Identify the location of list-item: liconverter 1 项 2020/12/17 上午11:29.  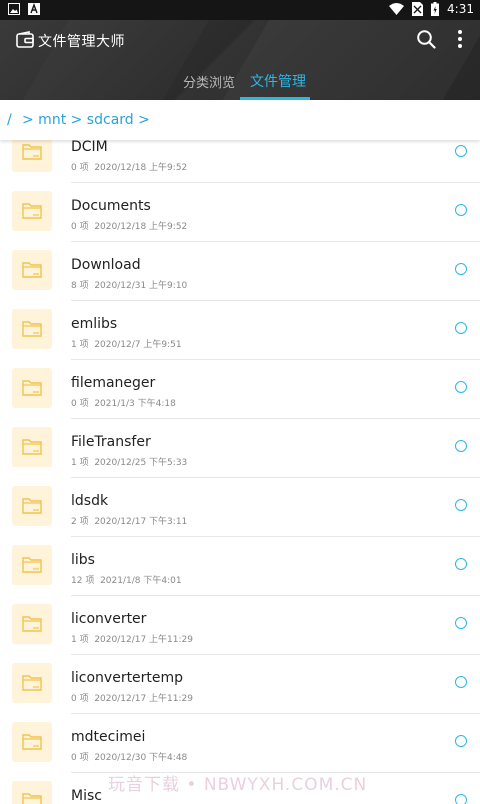
(240, 625).